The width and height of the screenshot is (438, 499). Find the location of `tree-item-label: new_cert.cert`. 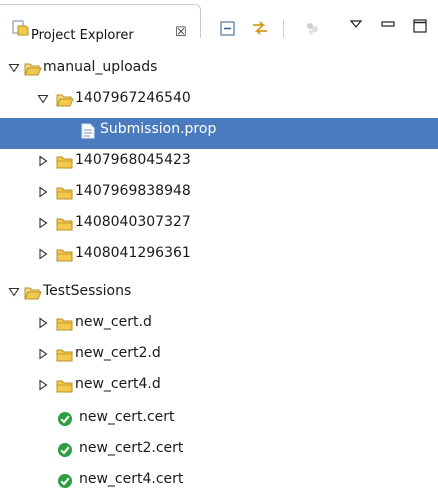

tree-item-label: new_cert.cert is located at coordinates (127, 417).